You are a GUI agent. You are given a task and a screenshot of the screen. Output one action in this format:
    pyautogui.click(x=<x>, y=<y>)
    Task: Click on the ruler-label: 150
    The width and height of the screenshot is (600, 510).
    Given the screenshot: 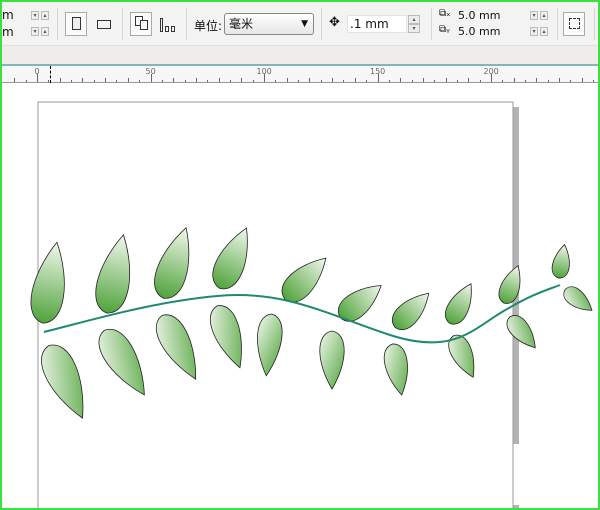 What is the action you would take?
    pyautogui.click(x=378, y=71)
    